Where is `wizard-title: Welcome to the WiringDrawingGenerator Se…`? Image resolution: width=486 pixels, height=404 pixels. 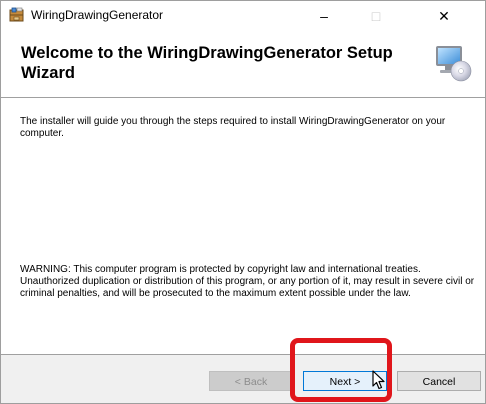
wizard-title: Welcome to the WiringDrawingGenerator Se… is located at coordinates (207, 63).